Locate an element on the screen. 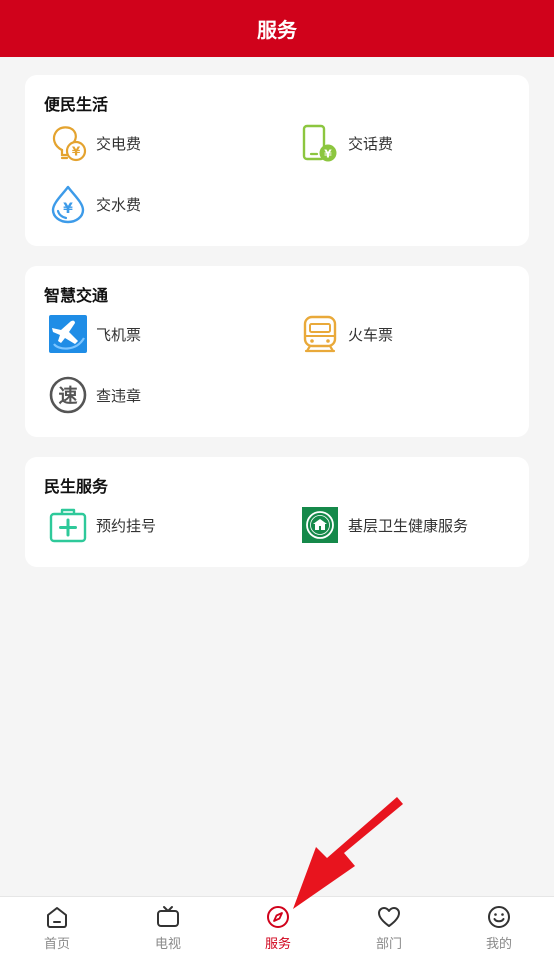 This screenshot has height=957, width=554. service-label: 预约挂号 is located at coordinates (126, 525).